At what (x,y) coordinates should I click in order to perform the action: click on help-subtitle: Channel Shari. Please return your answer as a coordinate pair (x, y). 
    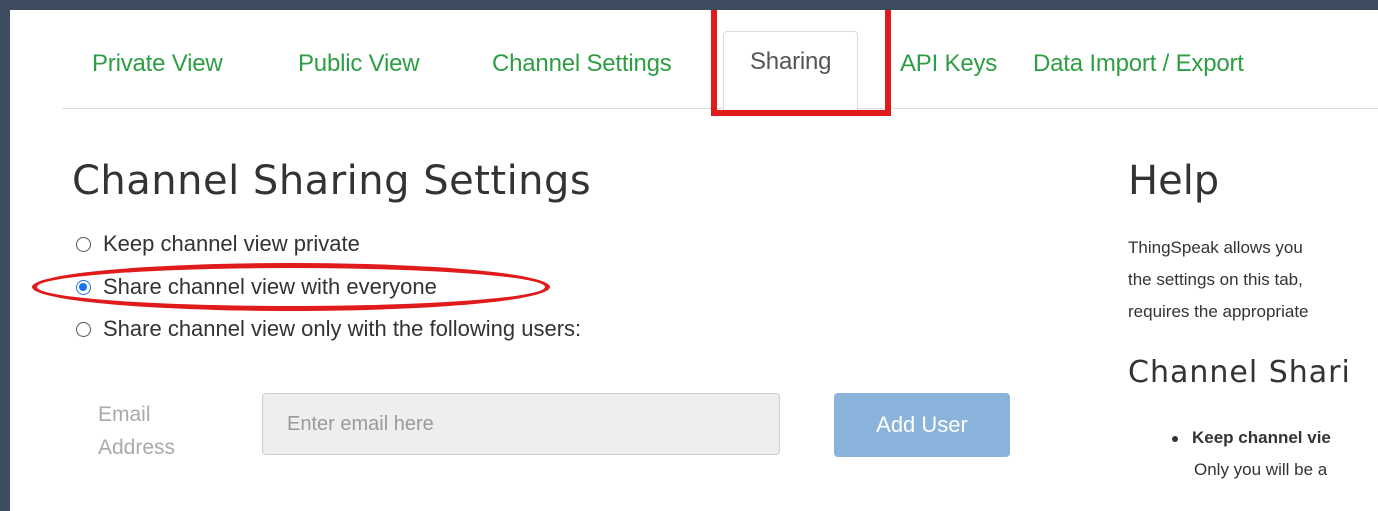
    Looking at the image, I should click on (1239, 372).